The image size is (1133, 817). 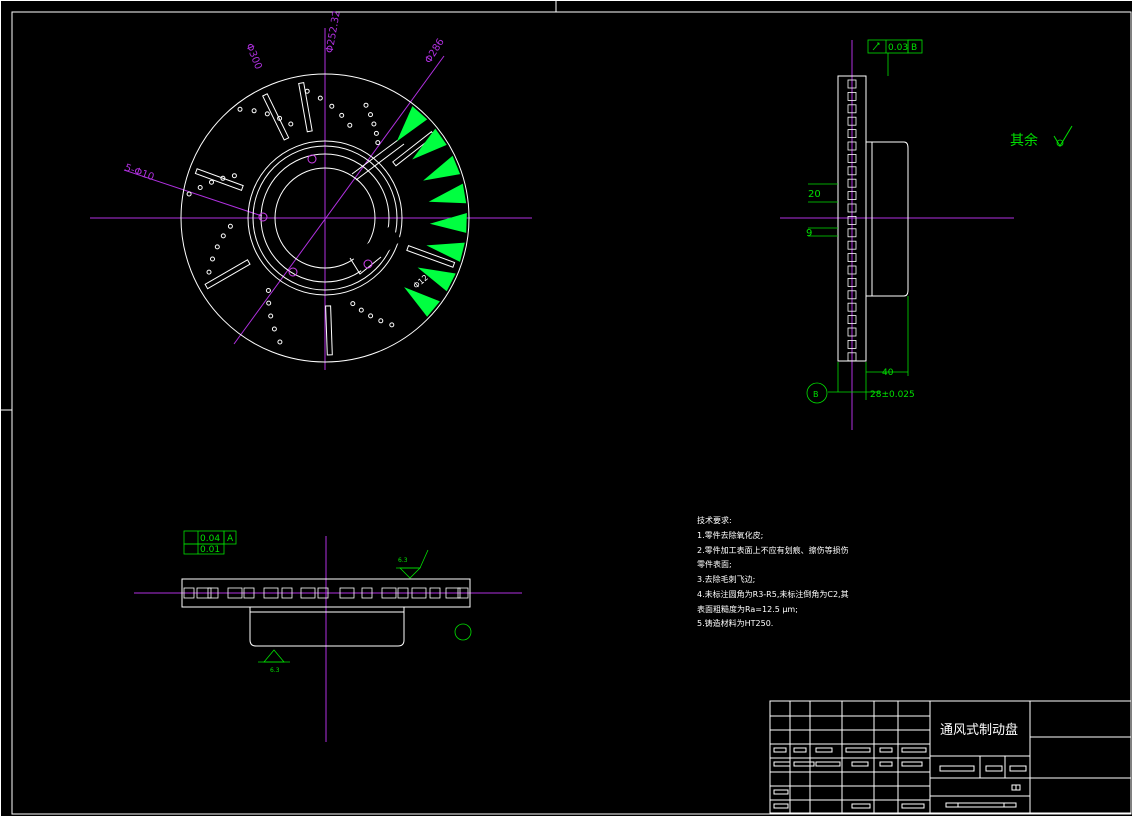 I want to click on front-section-view: 0.04 A 0.01 6.3 6.3, so click(x=328, y=636).